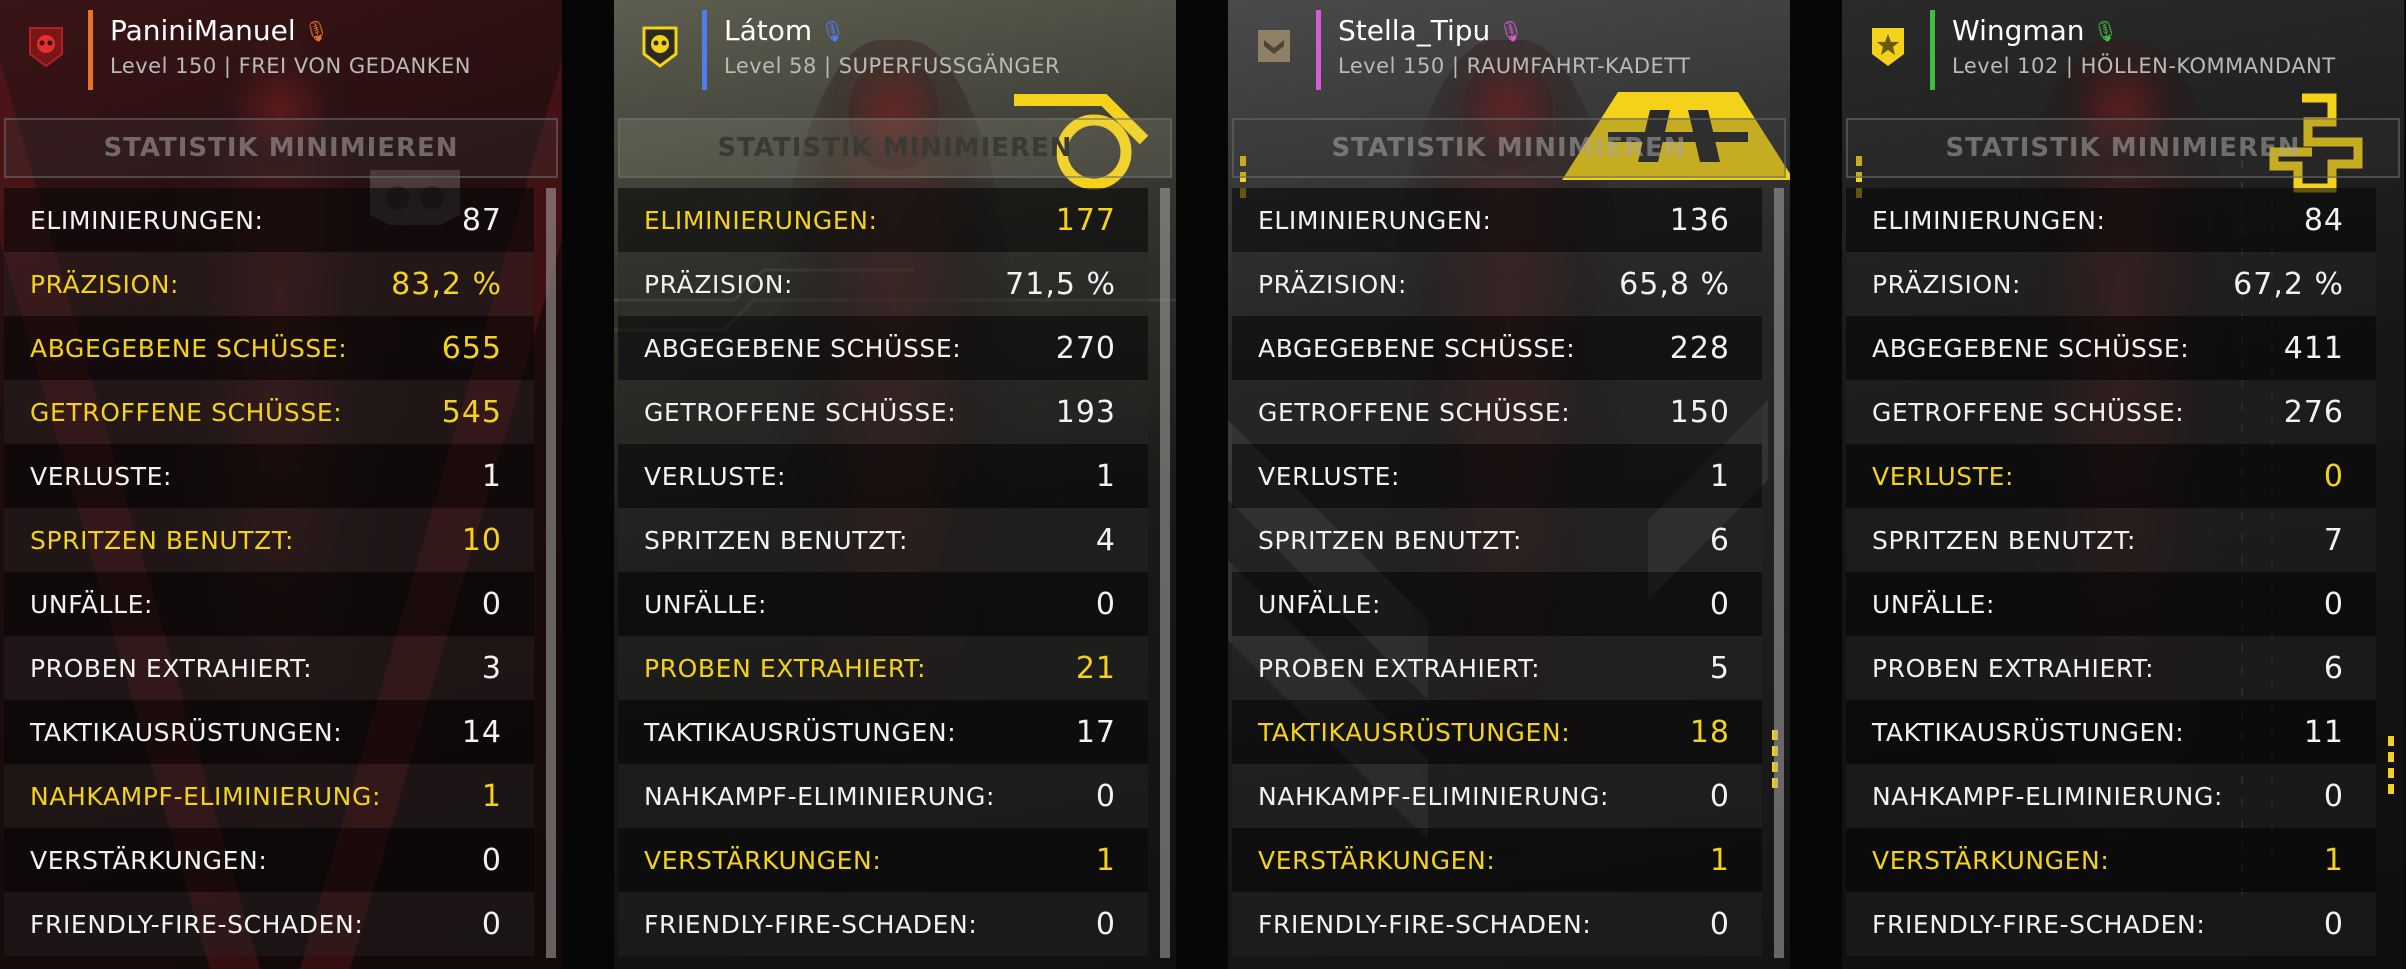 This screenshot has height=969, width=2406. Describe the element at coordinates (1497, 220) in the screenshot. I see `stat-row: ELIMINIERUNGEN: 136` at that location.